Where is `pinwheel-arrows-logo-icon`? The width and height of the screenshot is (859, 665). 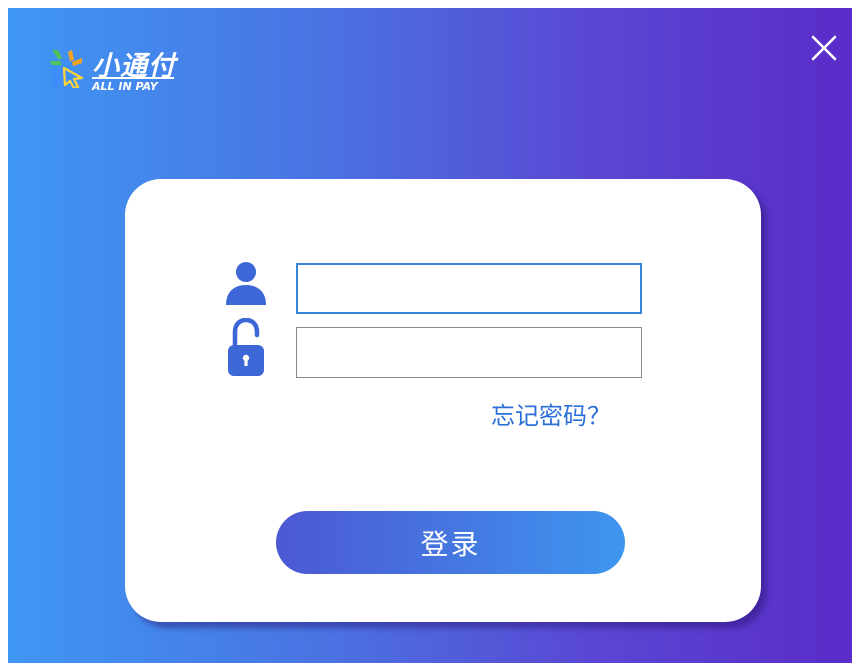
pinwheel-arrows-logo-icon is located at coordinates (67, 69).